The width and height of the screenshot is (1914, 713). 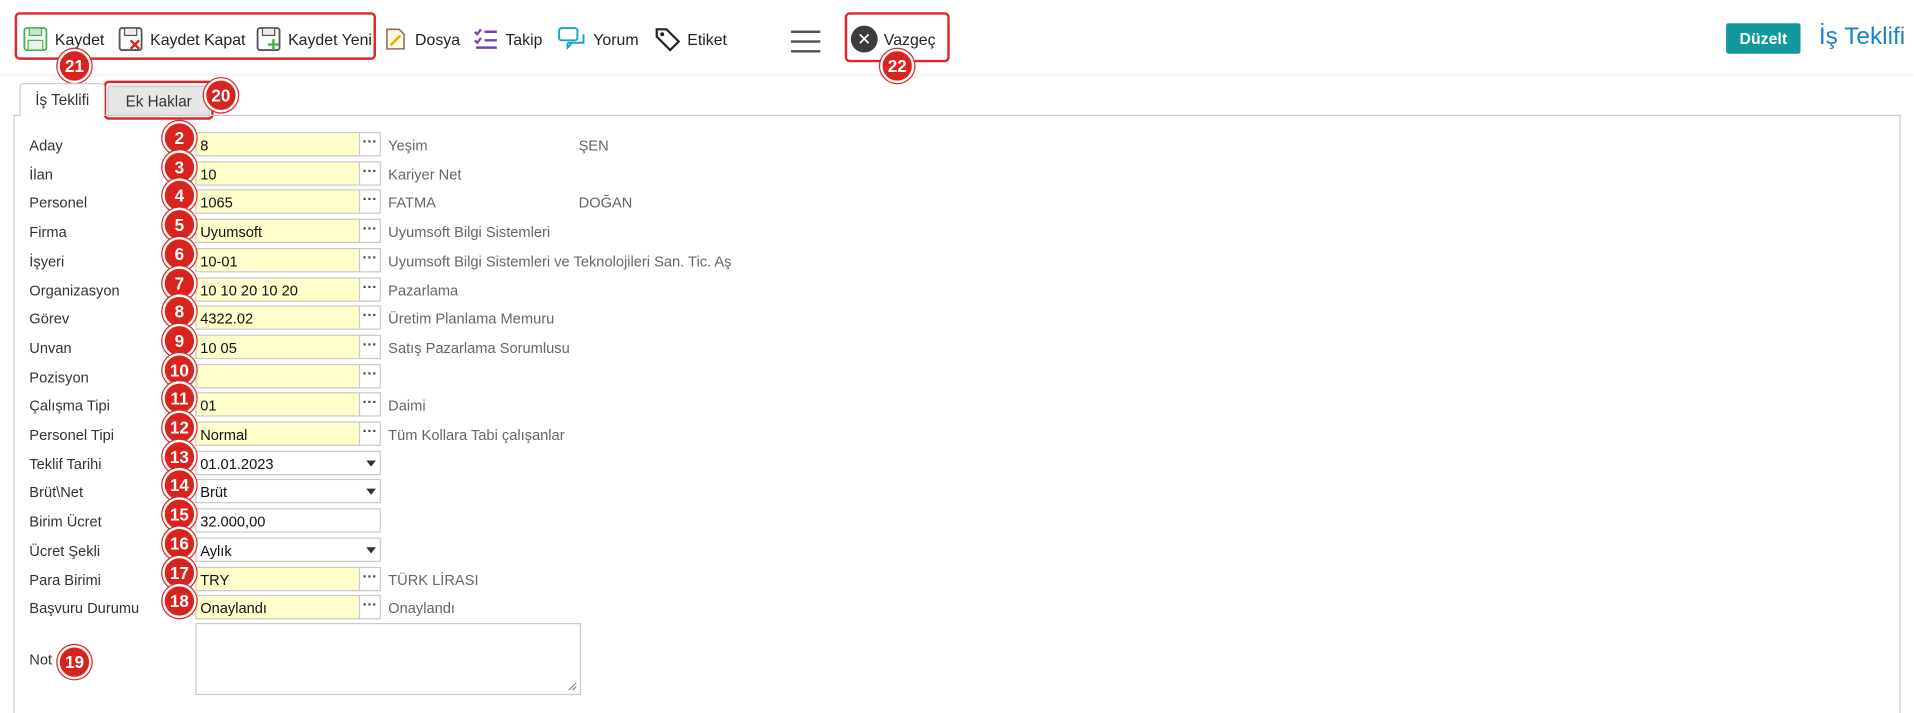 What do you see at coordinates (65, 551) in the screenshot?
I see `field-label: Ücret Şekli` at bounding box center [65, 551].